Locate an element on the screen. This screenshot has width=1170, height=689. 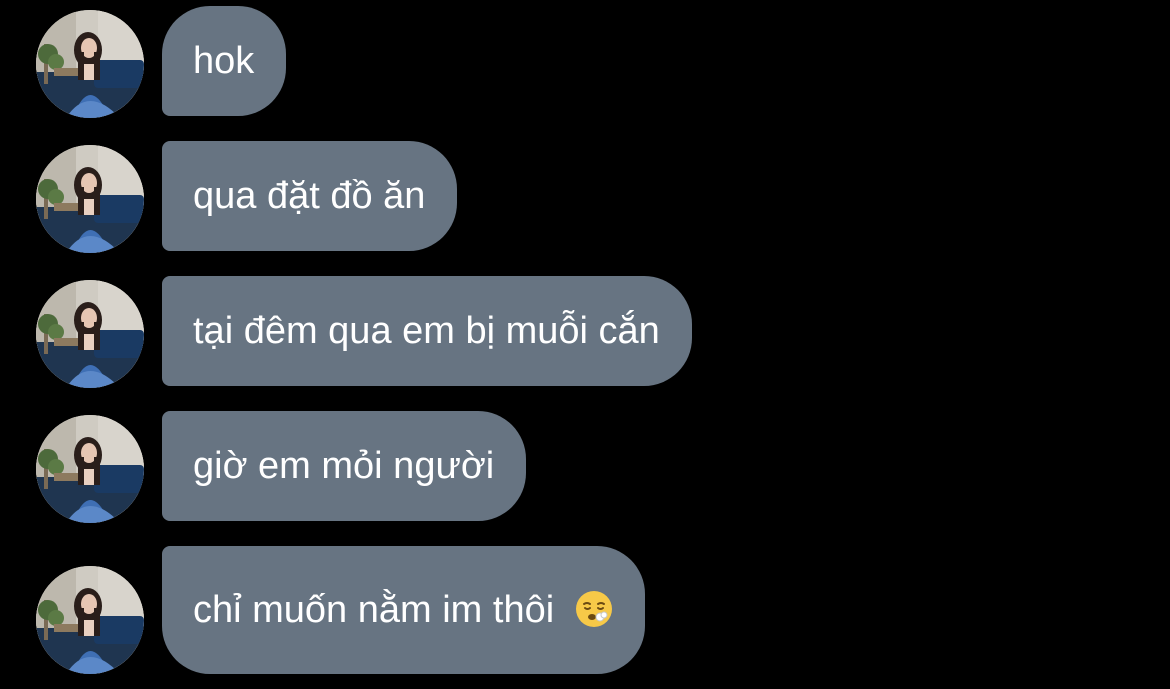
message-bubble: tại đêm qua em bị muỗi cắn is located at coordinates (427, 331).